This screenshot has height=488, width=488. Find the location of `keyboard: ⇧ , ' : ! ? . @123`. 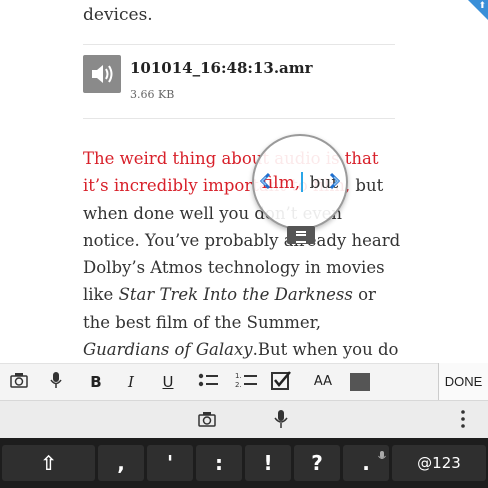

keyboard: ⇧ , ' : ! ? . @123 is located at coordinates (244, 463).